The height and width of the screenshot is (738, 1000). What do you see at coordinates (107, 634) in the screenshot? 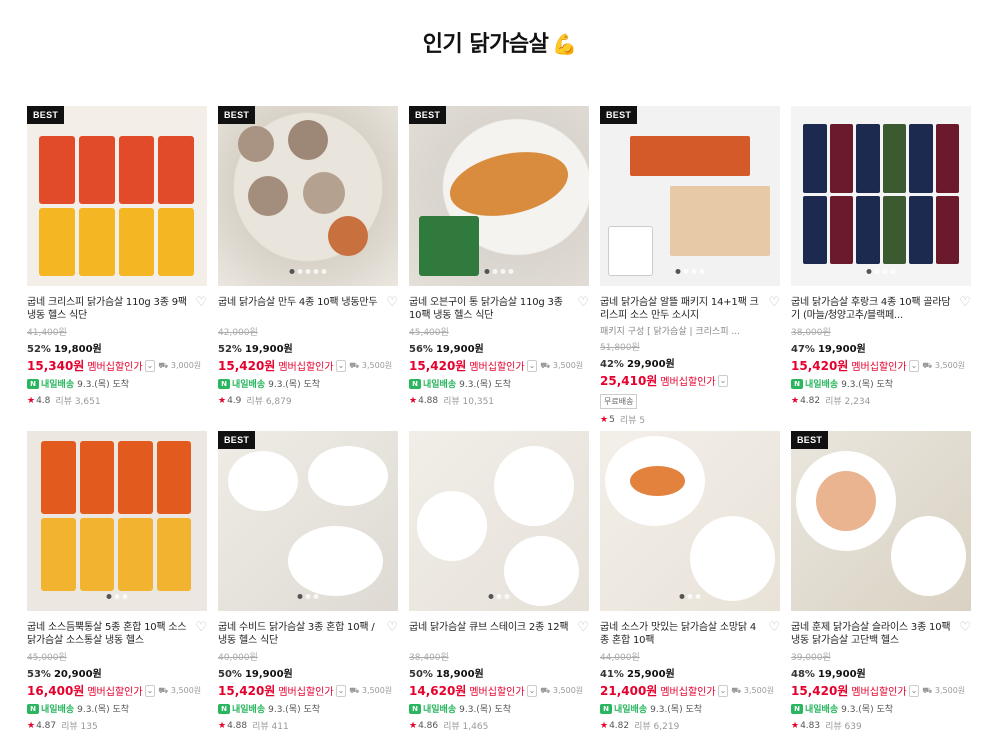
I see `product-name: 굽네 소스듬뿍통살 5종 혼합 10팩 소스닭가슴살 소스통살 냉동 헬스` at bounding box center [107, 634].